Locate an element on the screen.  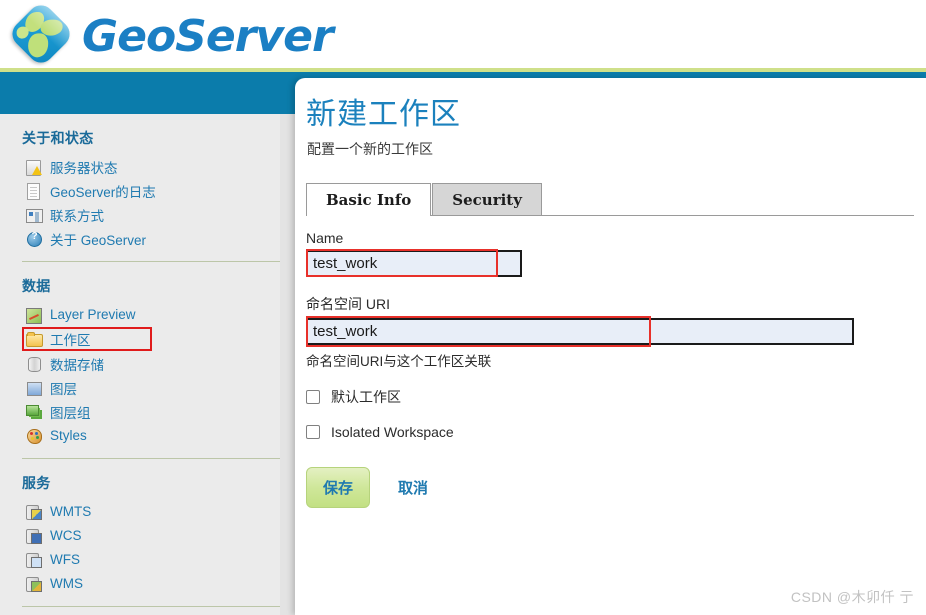
palette-icon is located at coordinates (34, 436).